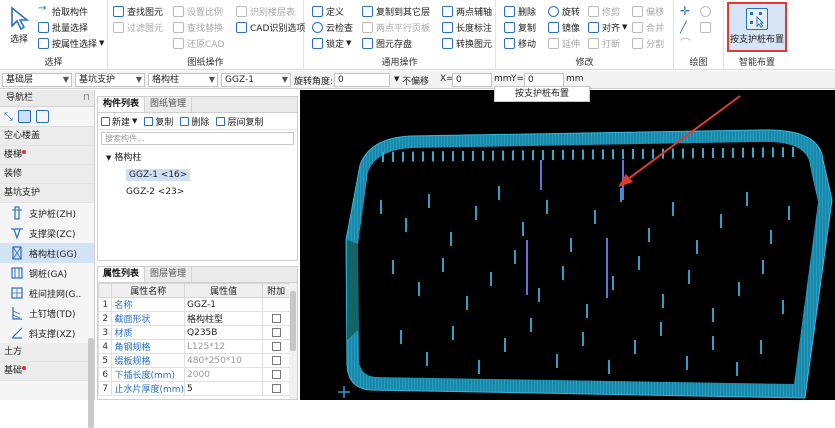 The height and width of the screenshot is (428, 835). Describe the element at coordinates (198, 11) in the screenshot. I see `set-scale-button: 设置比例` at that location.